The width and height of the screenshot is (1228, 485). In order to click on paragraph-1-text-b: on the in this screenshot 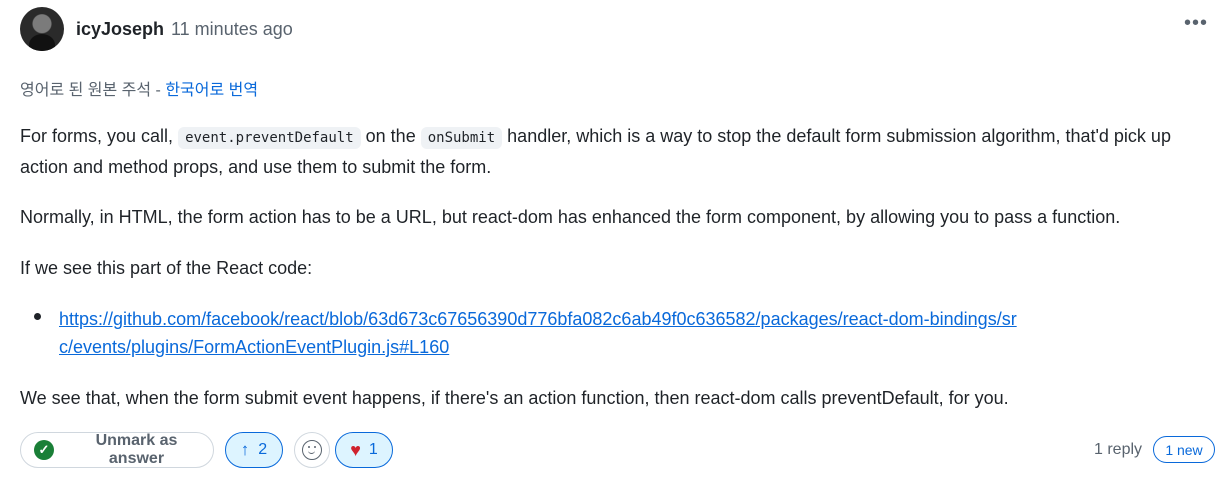, I will do `click(390, 136)`.